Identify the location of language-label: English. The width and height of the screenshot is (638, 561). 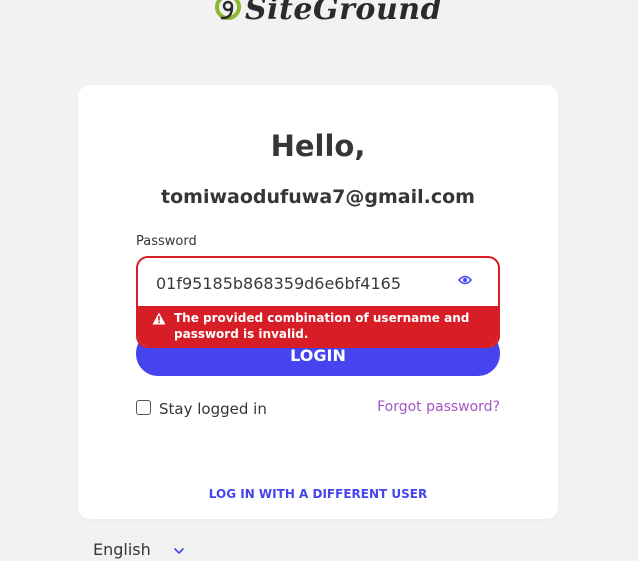
(122, 549).